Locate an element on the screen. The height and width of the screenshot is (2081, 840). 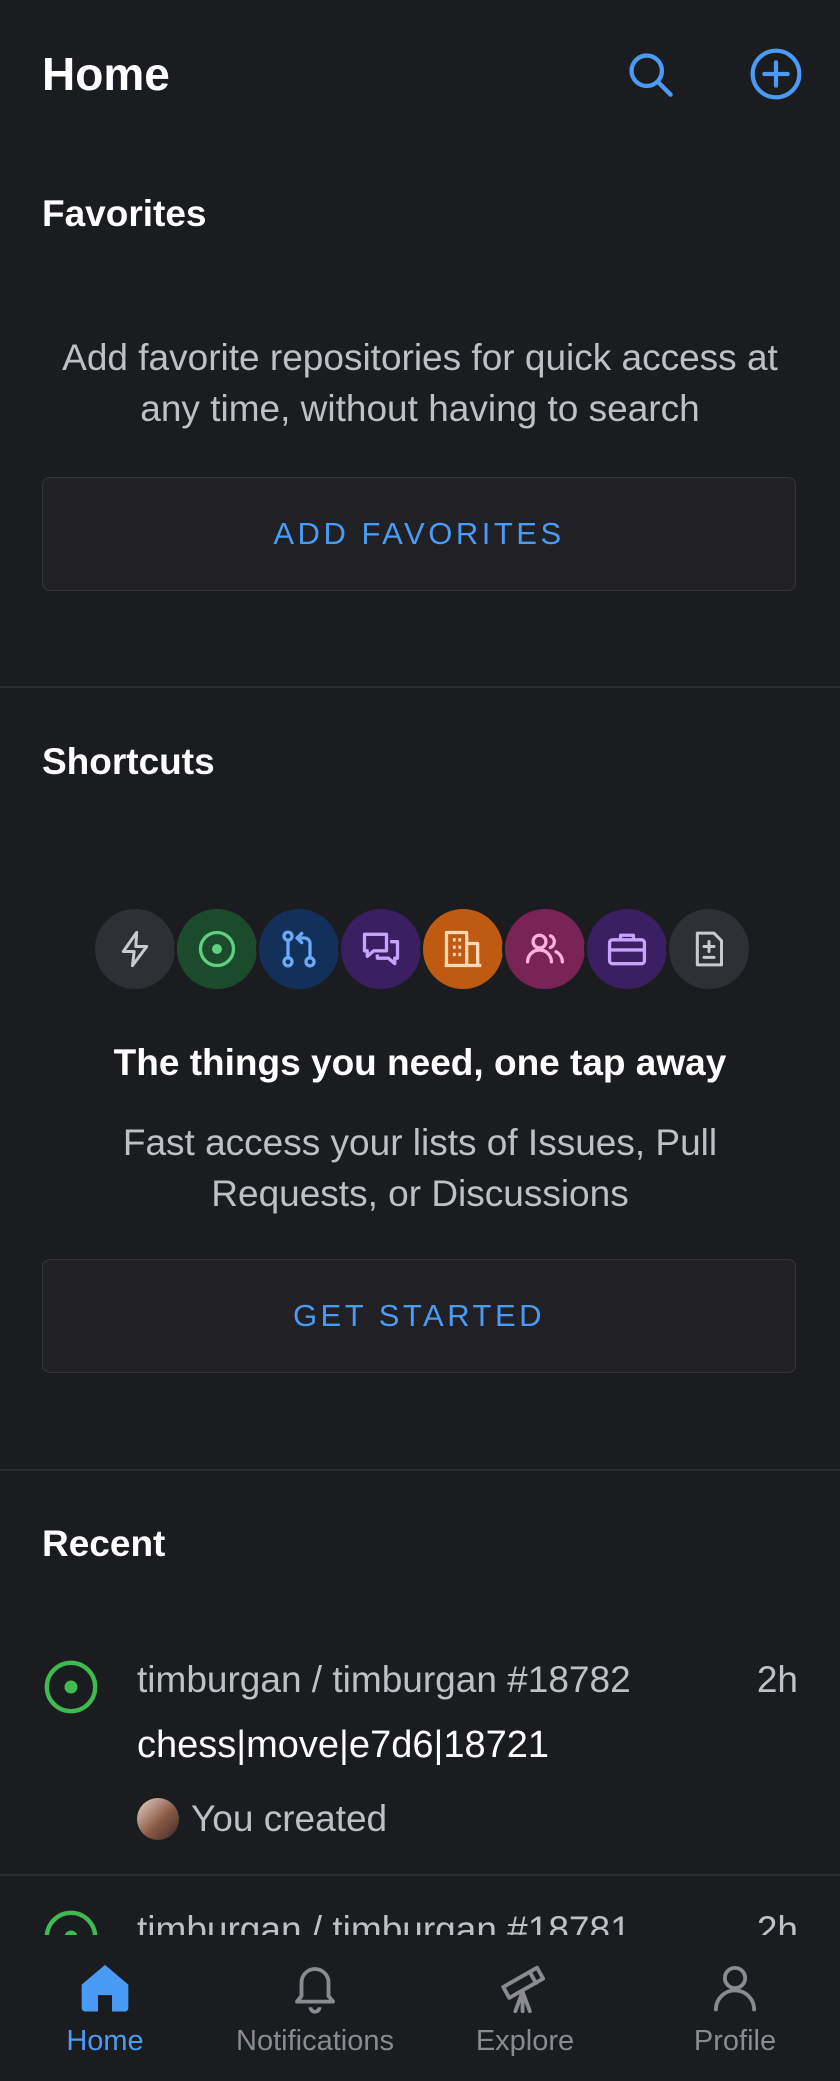
tab-home: Home is located at coordinates (105, 2008).